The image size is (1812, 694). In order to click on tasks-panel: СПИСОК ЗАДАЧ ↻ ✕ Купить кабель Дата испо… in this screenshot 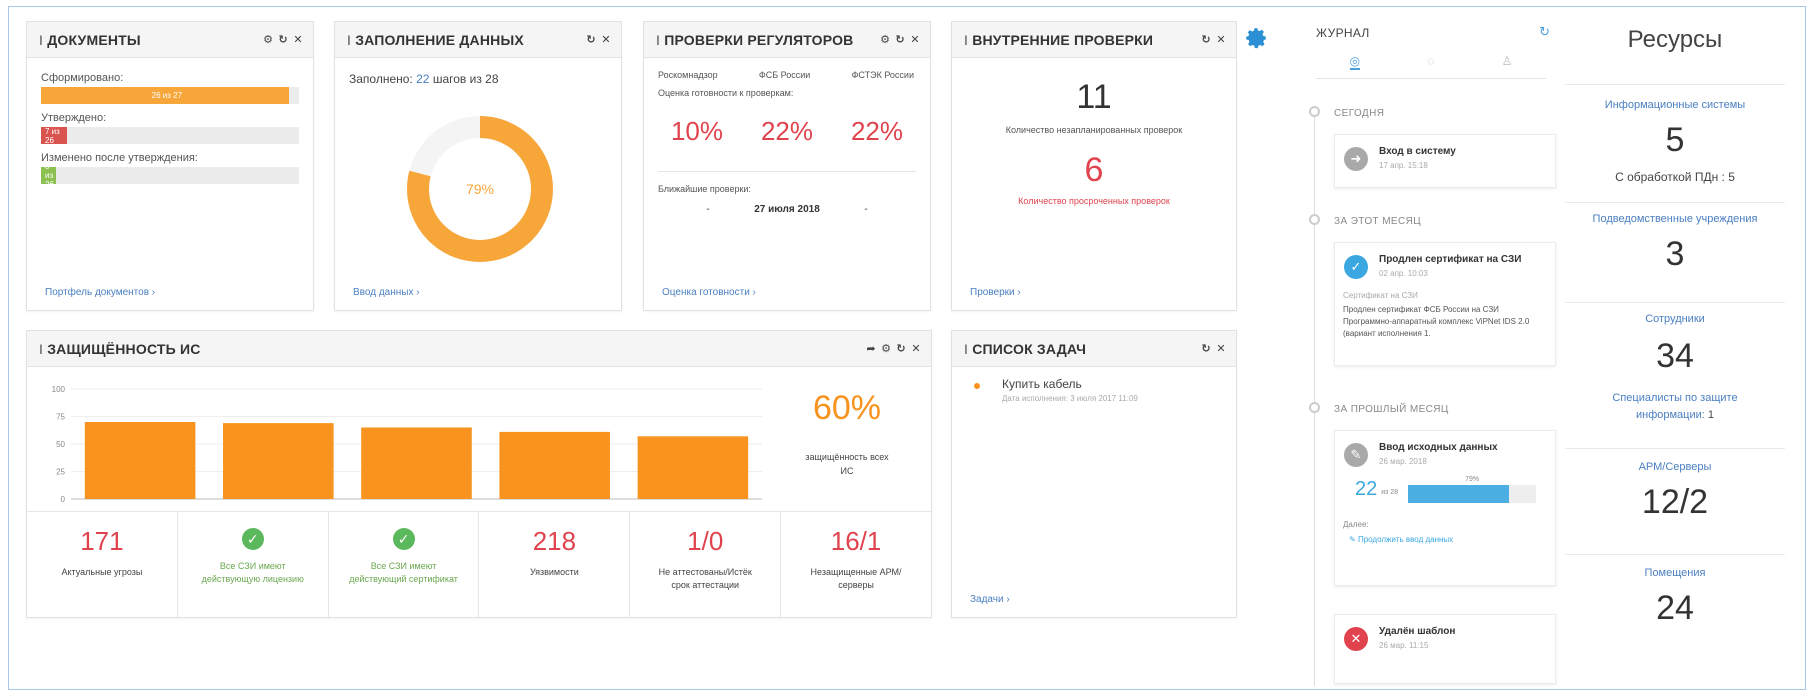, I will do `click(1094, 474)`.